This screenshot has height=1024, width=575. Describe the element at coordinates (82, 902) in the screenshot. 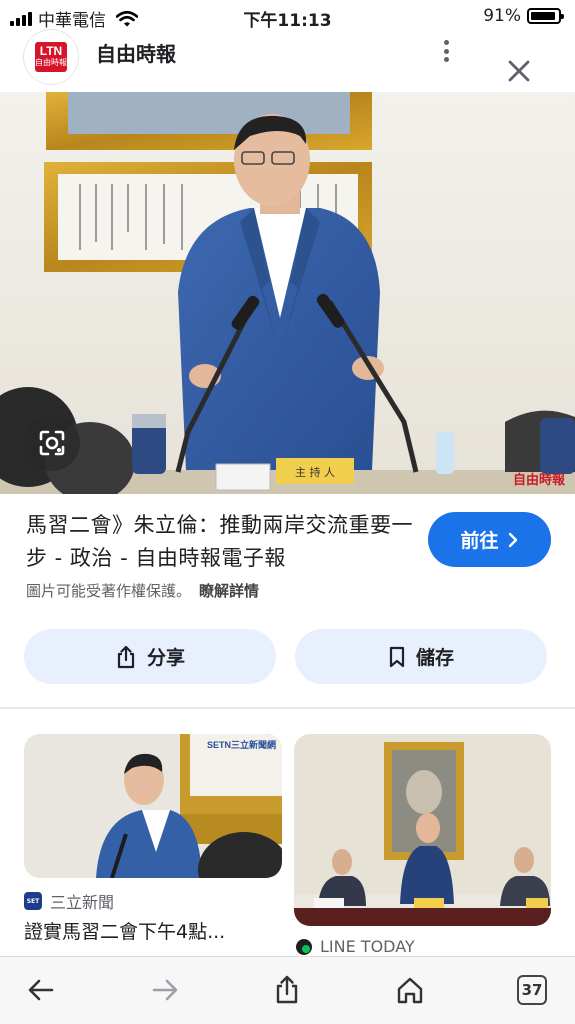

I see `related-source-1-label: 三立新聞` at that location.